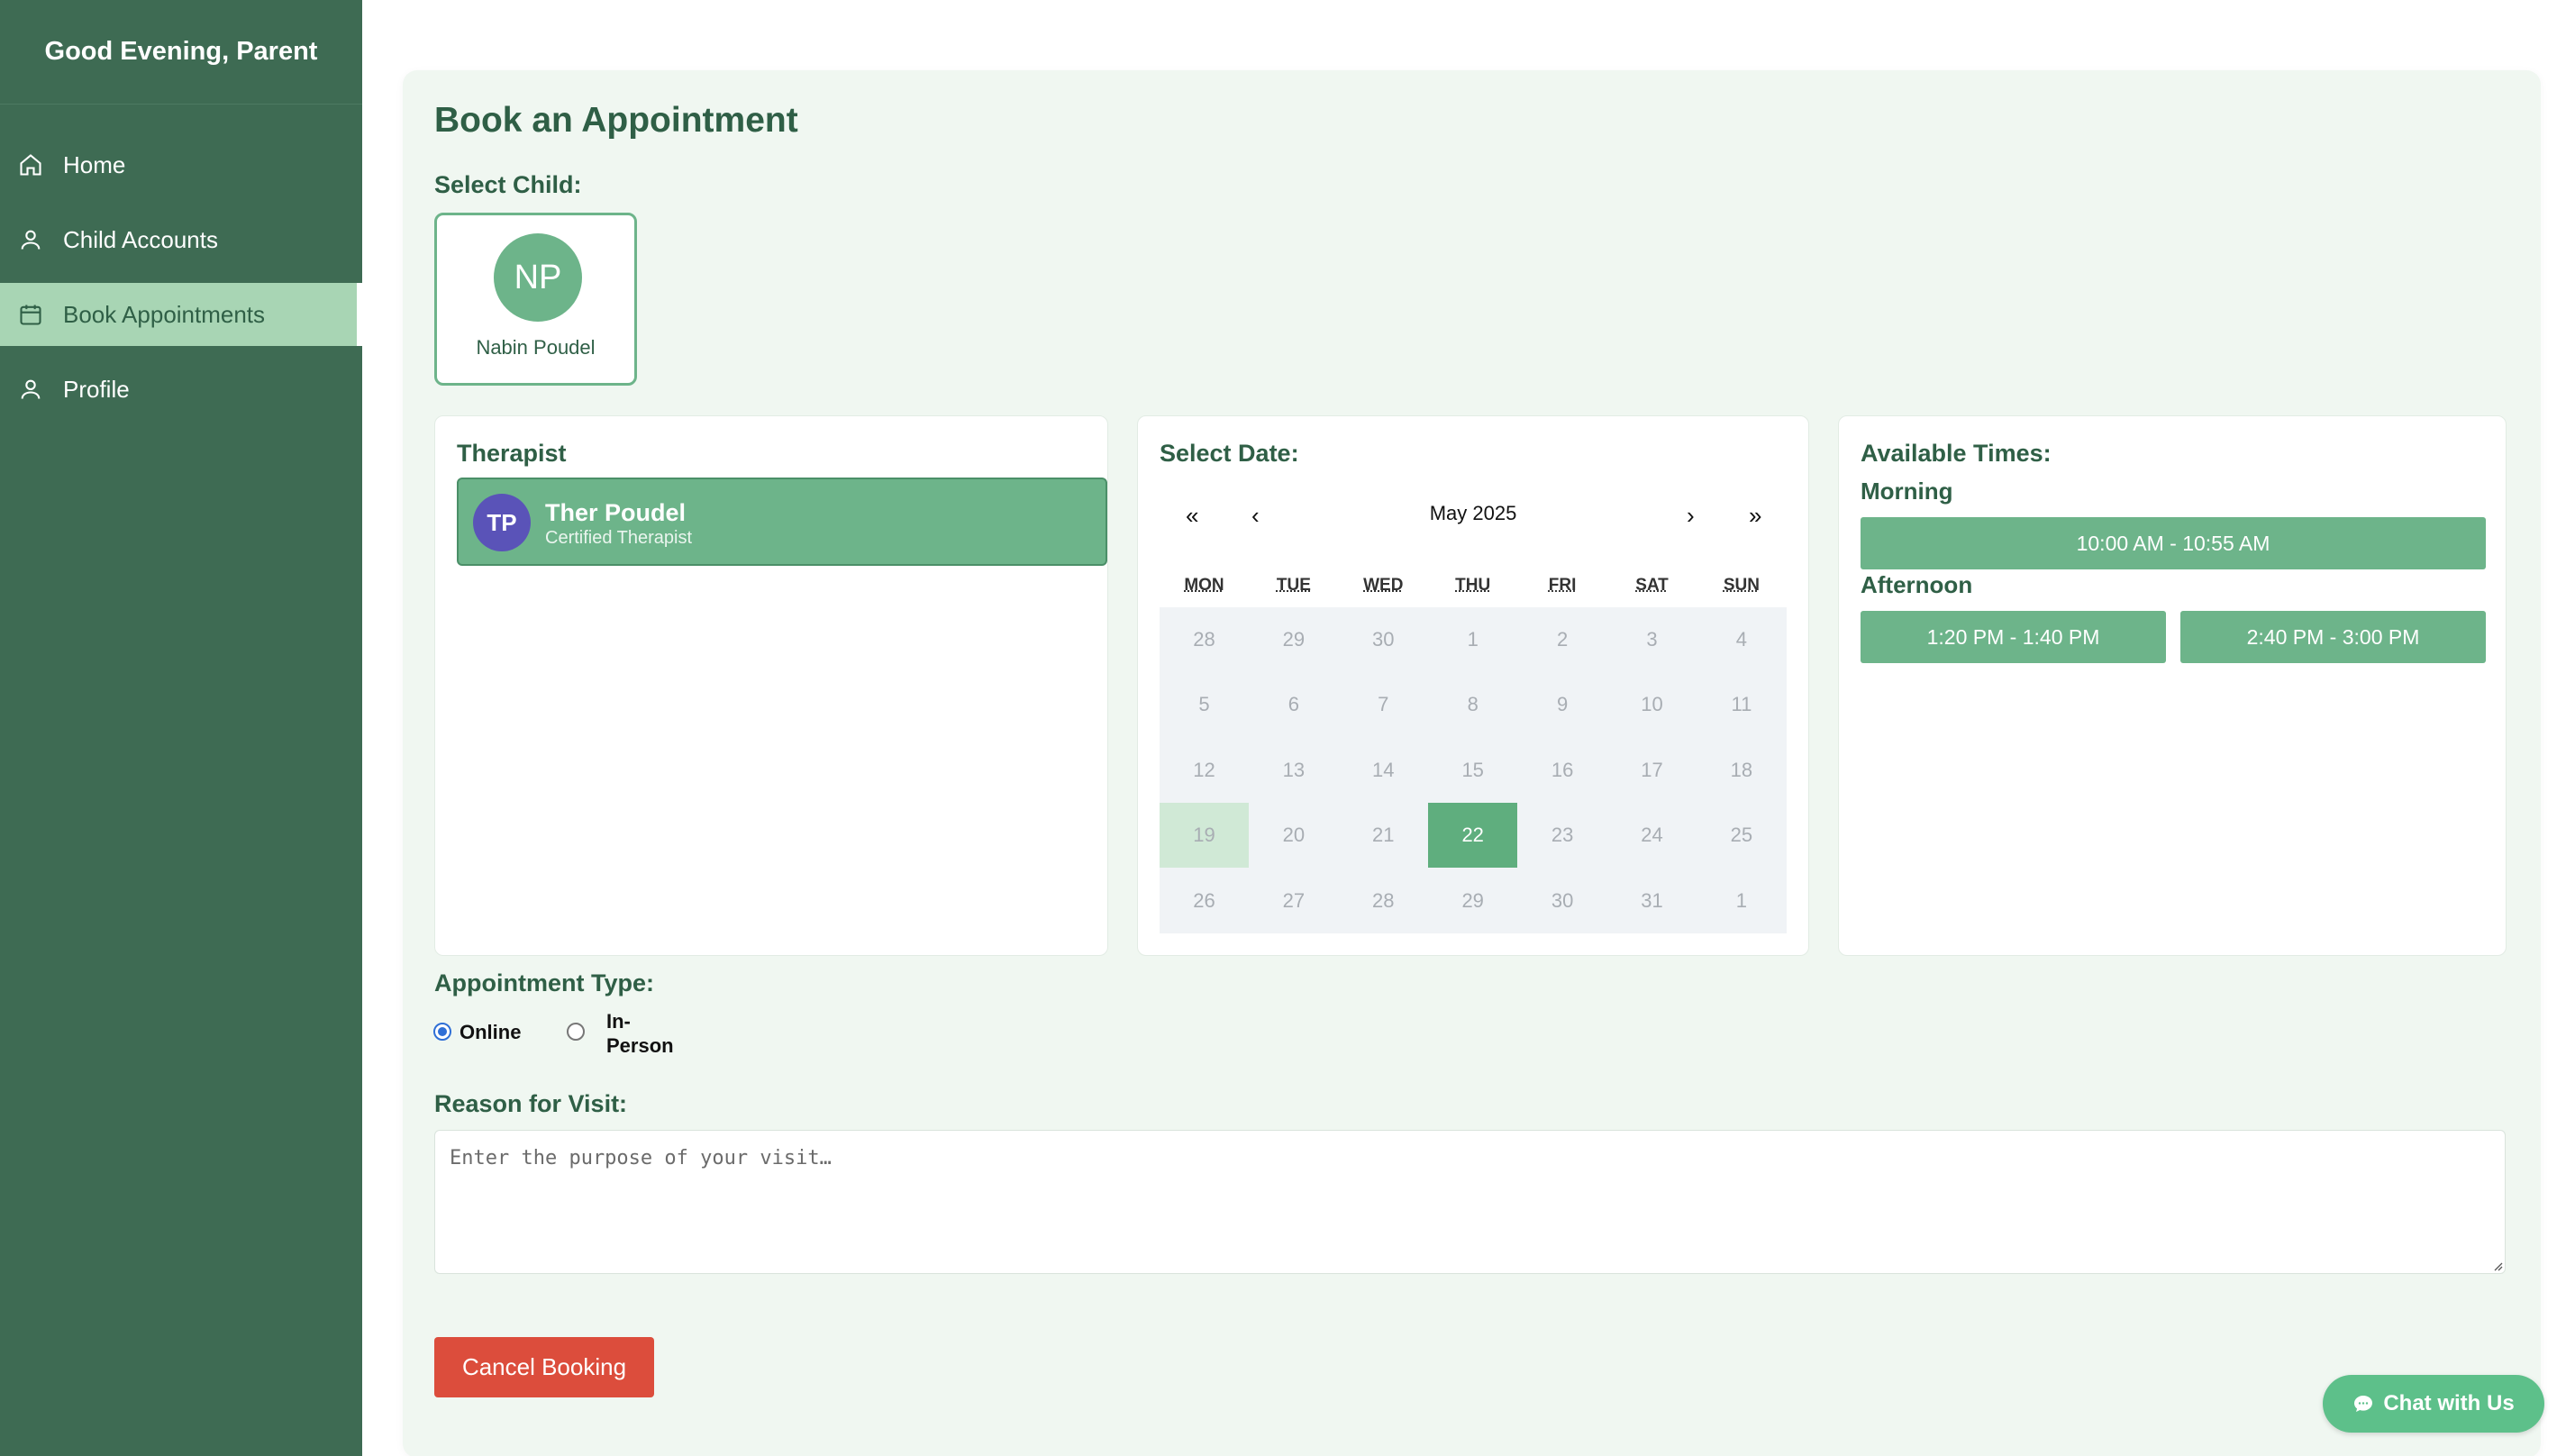 Image resolution: width=2566 pixels, height=1456 pixels. Describe the element at coordinates (1204, 836) in the screenshot. I see `calendar-day: 19` at that location.